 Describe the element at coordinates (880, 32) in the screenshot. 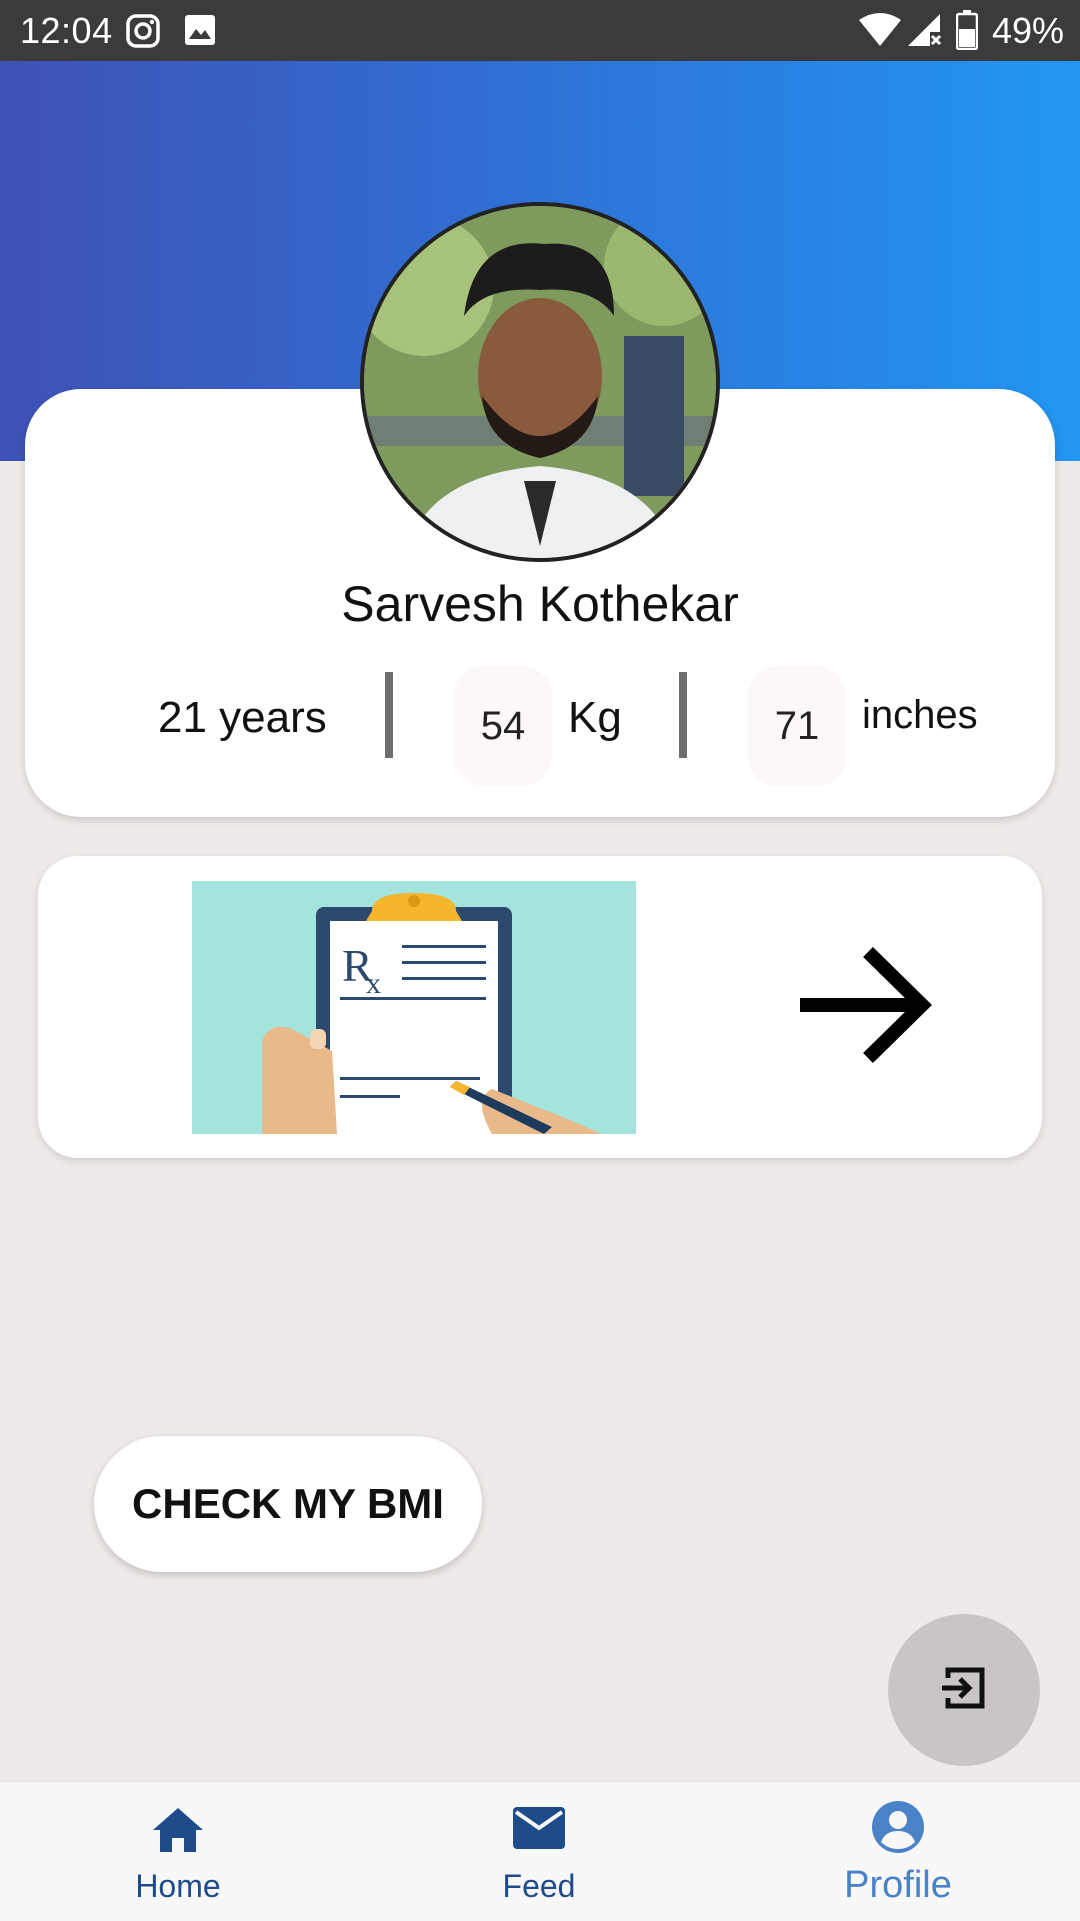

I see `wifi-icon` at that location.